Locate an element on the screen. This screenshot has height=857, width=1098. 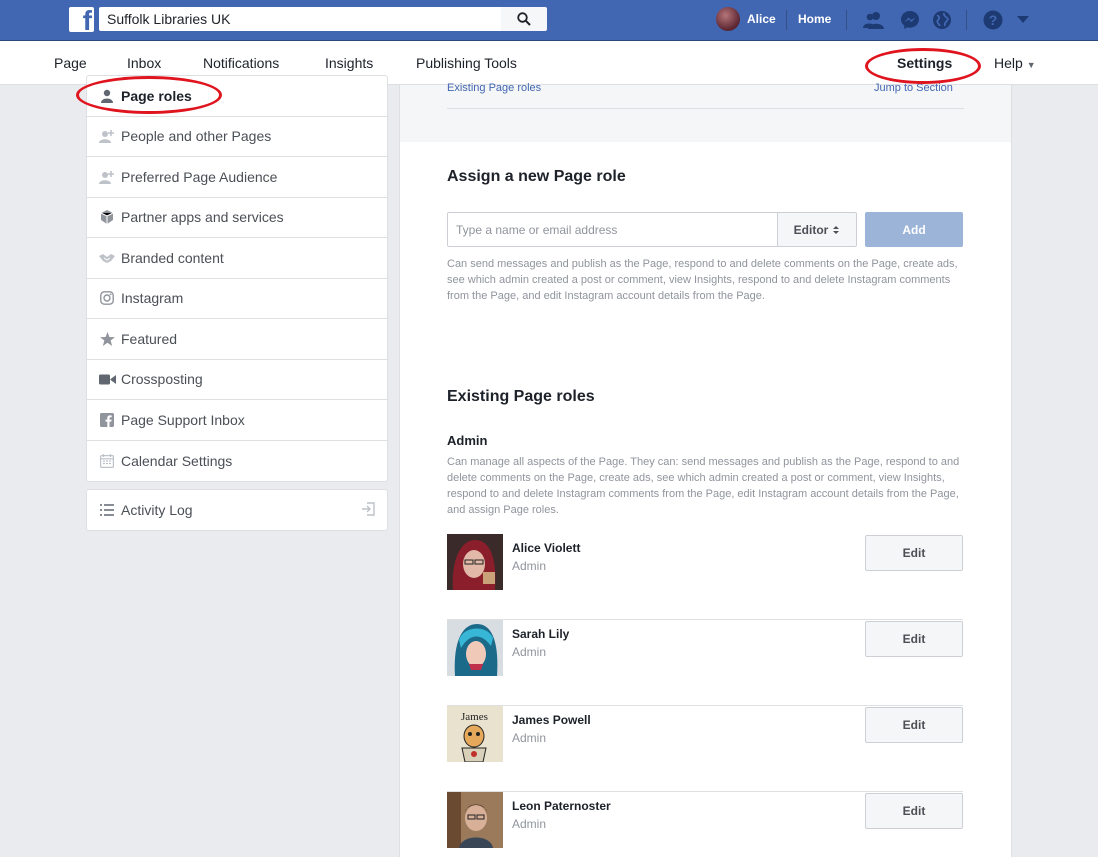
sidebar-item-label: Branded content is located at coordinates (172, 257).